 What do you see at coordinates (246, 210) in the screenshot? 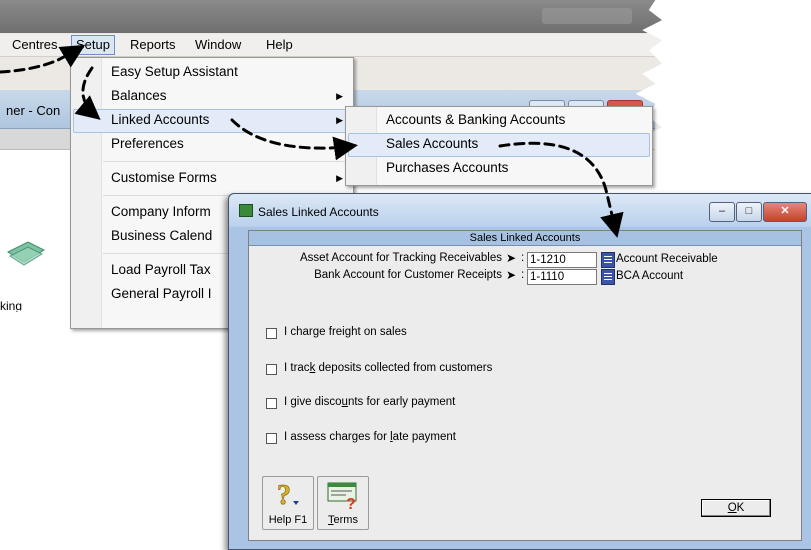
I see `app-icon` at bounding box center [246, 210].